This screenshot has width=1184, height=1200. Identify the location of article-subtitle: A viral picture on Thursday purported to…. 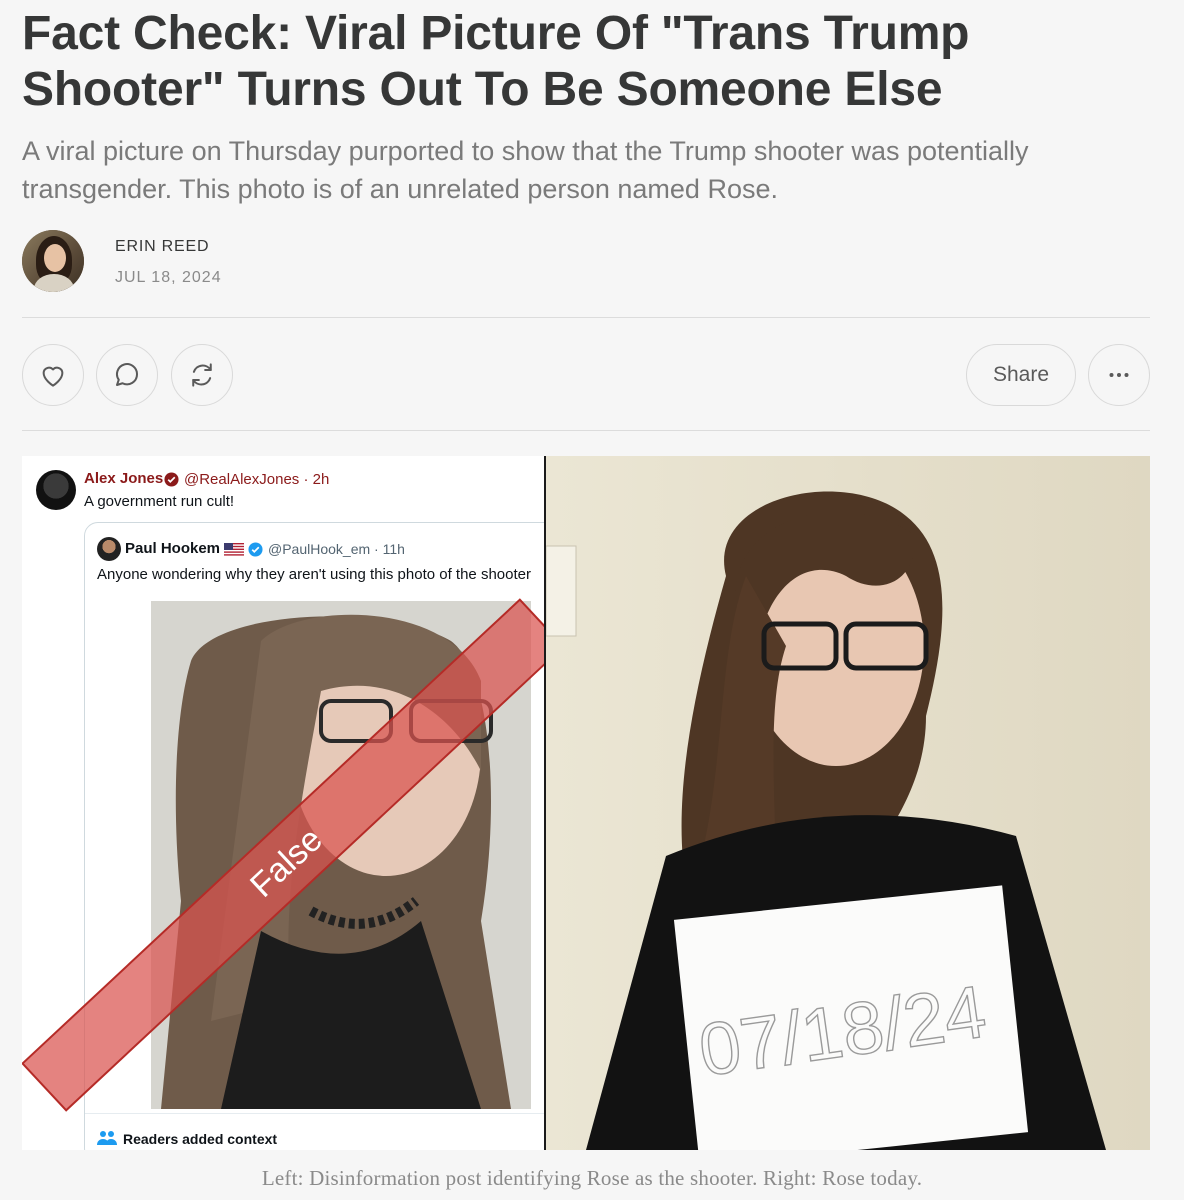
(525, 170).